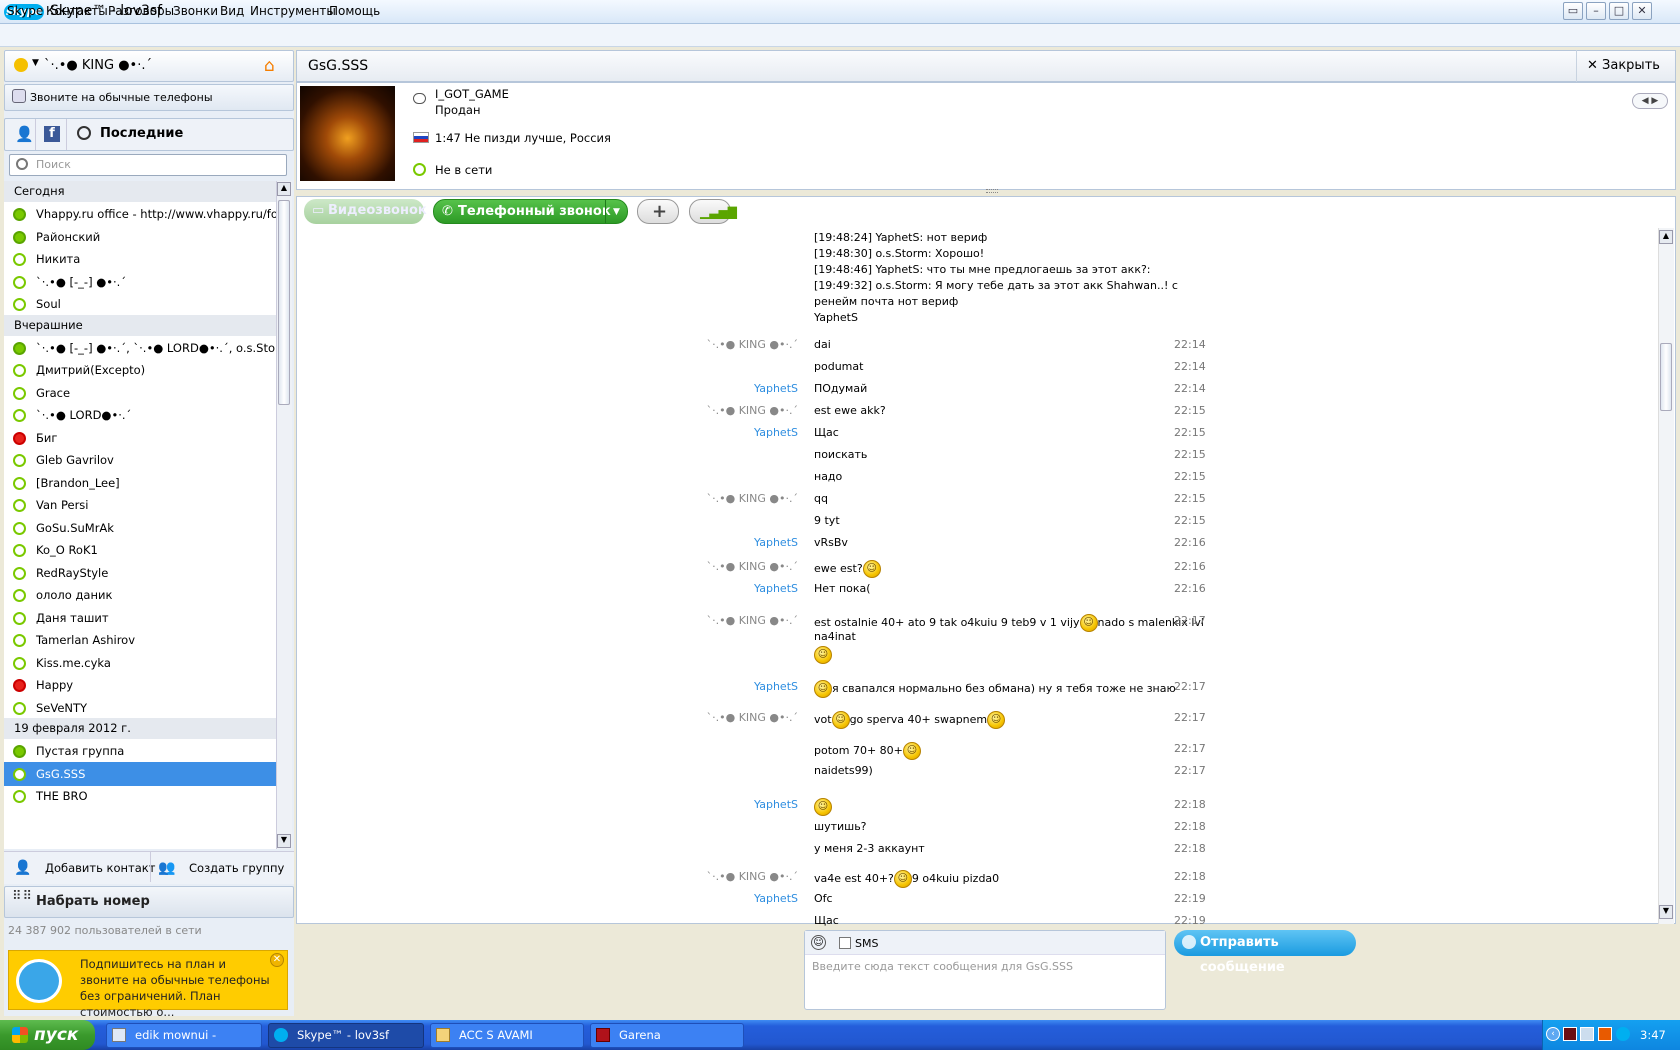 This screenshot has width=1680, height=1050. I want to click on message-text: поискать, so click(840, 454).